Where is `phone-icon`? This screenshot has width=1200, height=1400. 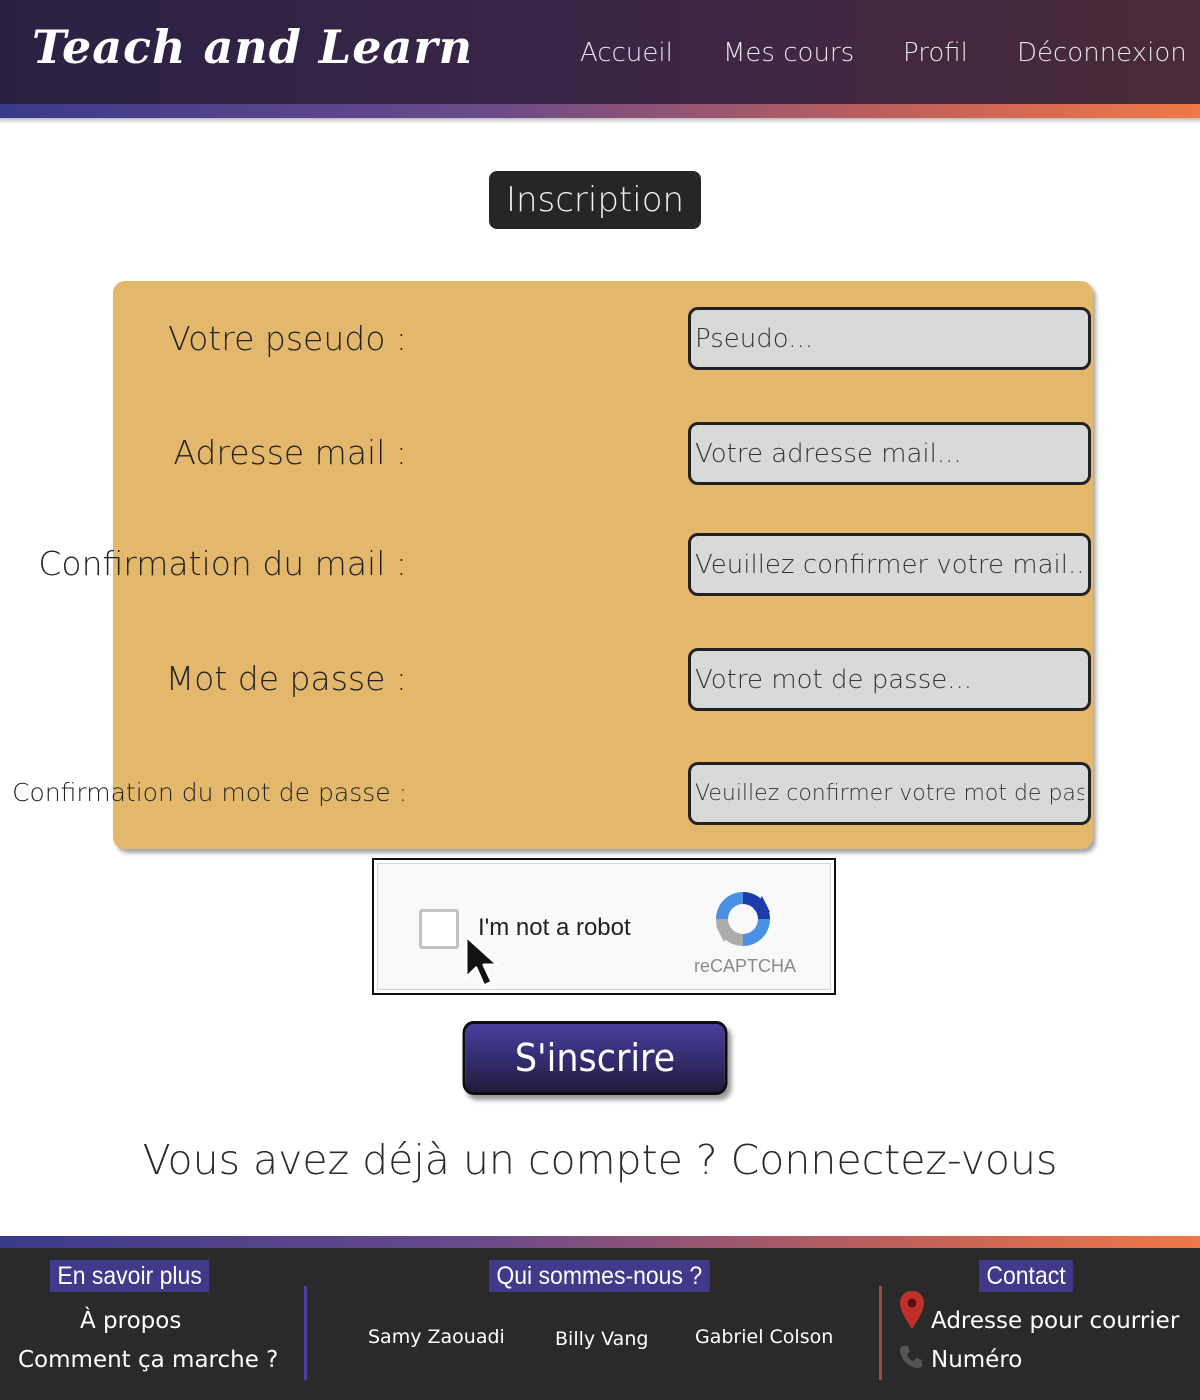
phone-icon is located at coordinates (911, 1357).